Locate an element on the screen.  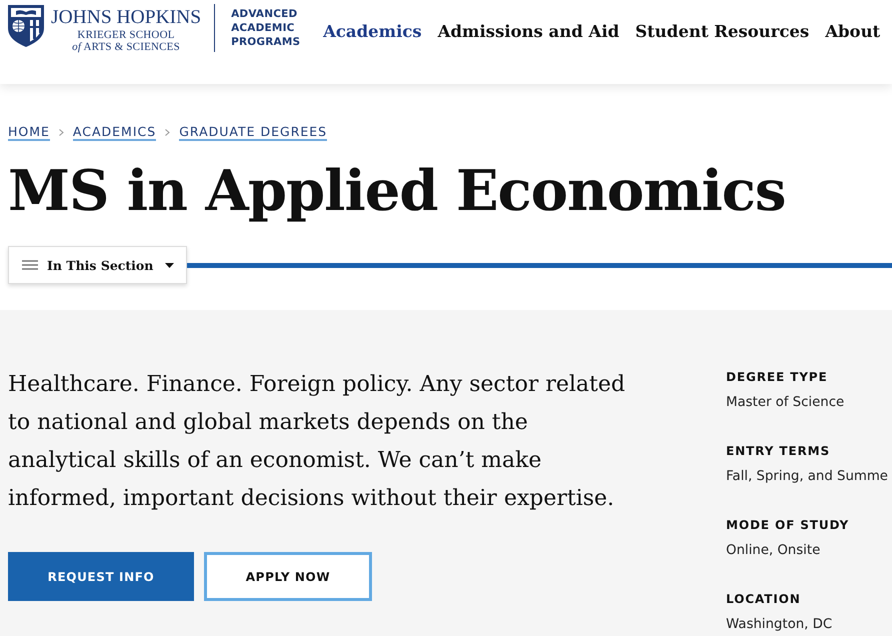
breadcrumb-link: ACADEMICS is located at coordinates (114, 132).